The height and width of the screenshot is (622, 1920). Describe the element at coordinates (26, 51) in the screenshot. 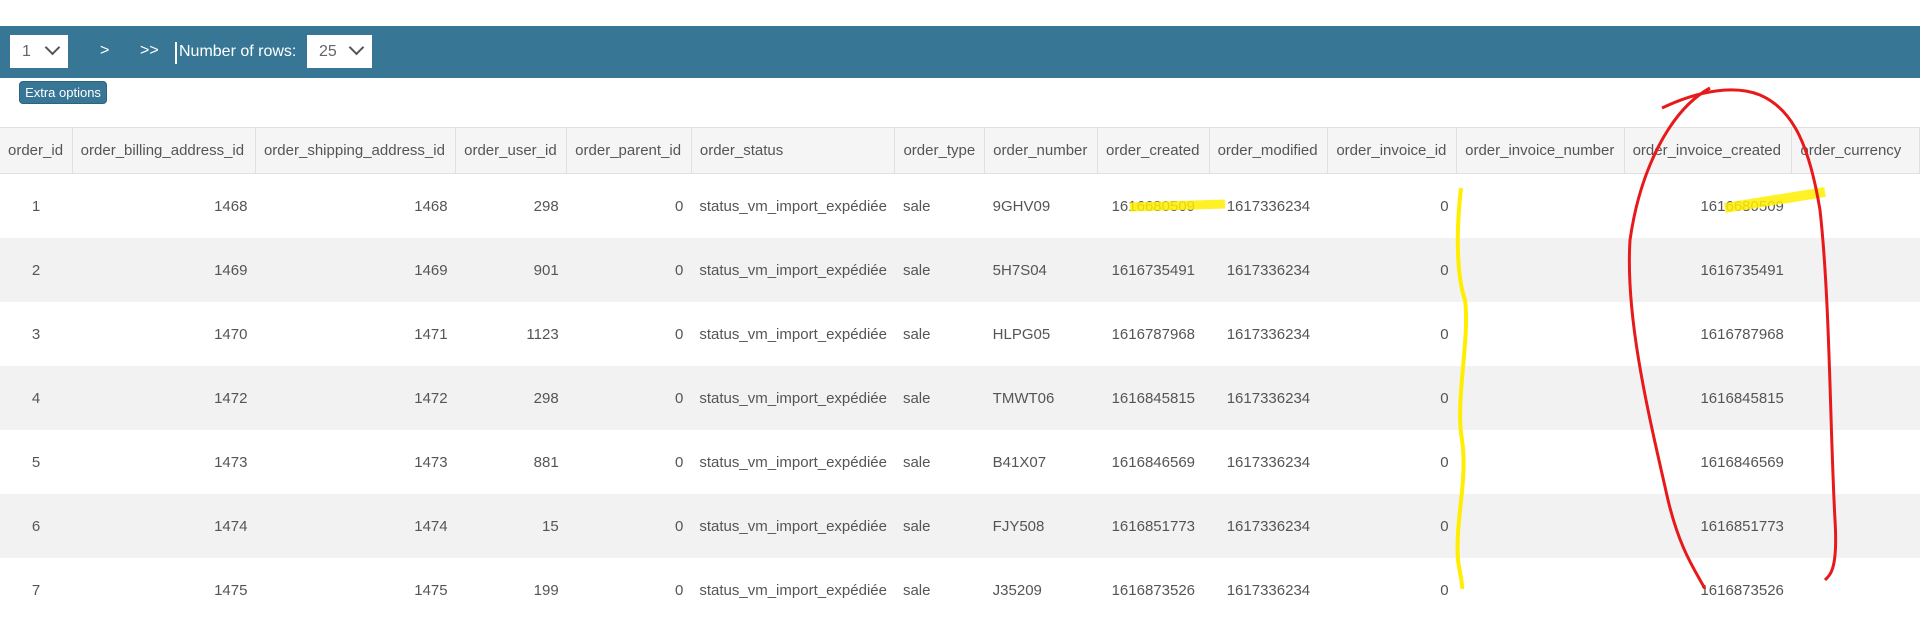

I see `page-select-value: 1` at that location.